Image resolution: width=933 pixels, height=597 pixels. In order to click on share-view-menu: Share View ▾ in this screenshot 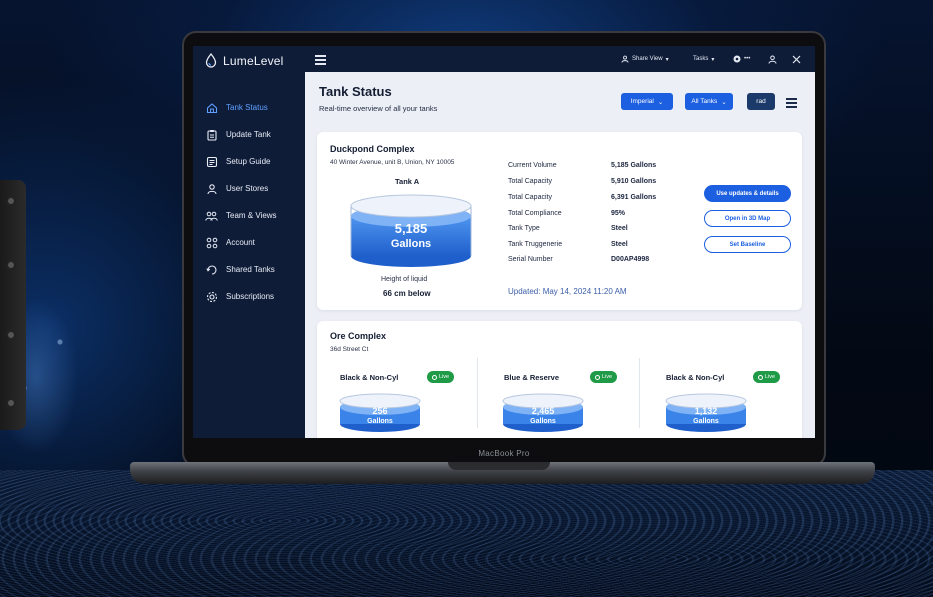, I will do `click(645, 59)`.